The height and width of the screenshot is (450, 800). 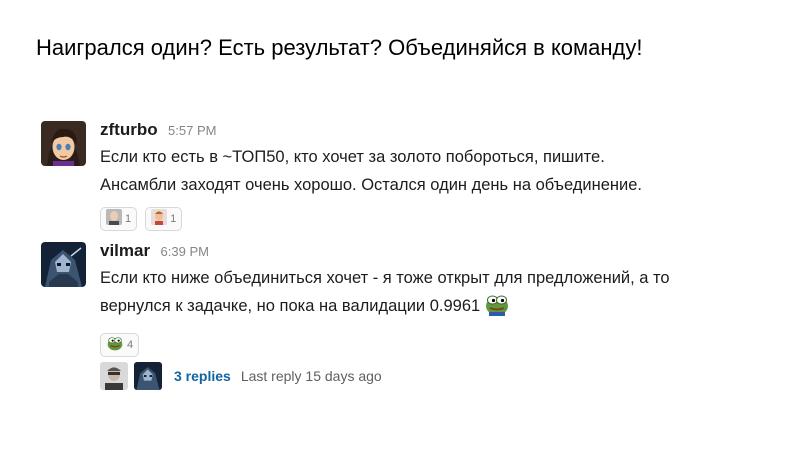 What do you see at coordinates (192, 130) in the screenshot?
I see `message-timestamp: 5:57 PM` at bounding box center [192, 130].